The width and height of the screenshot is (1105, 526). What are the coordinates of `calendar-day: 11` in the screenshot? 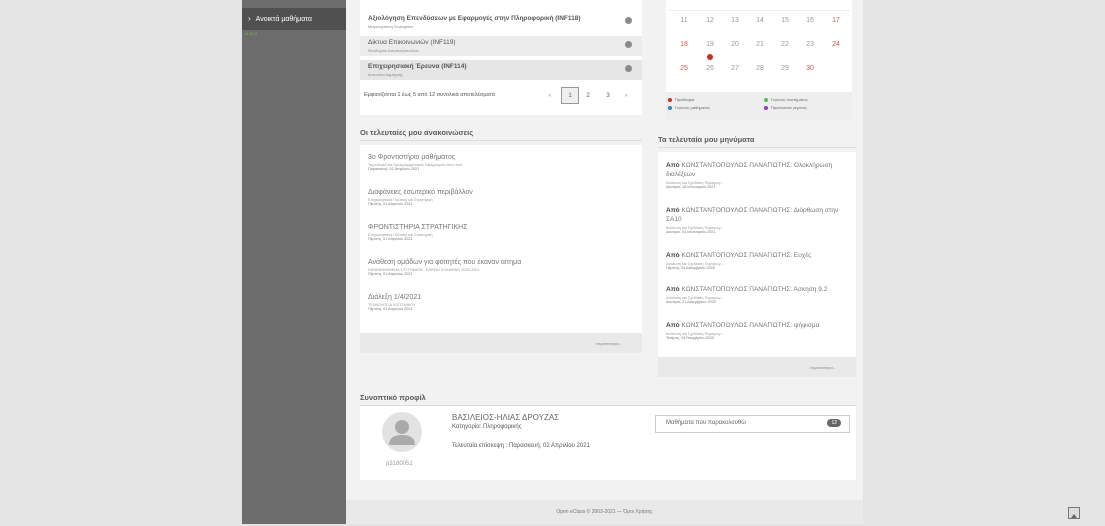 It's located at (684, 20).